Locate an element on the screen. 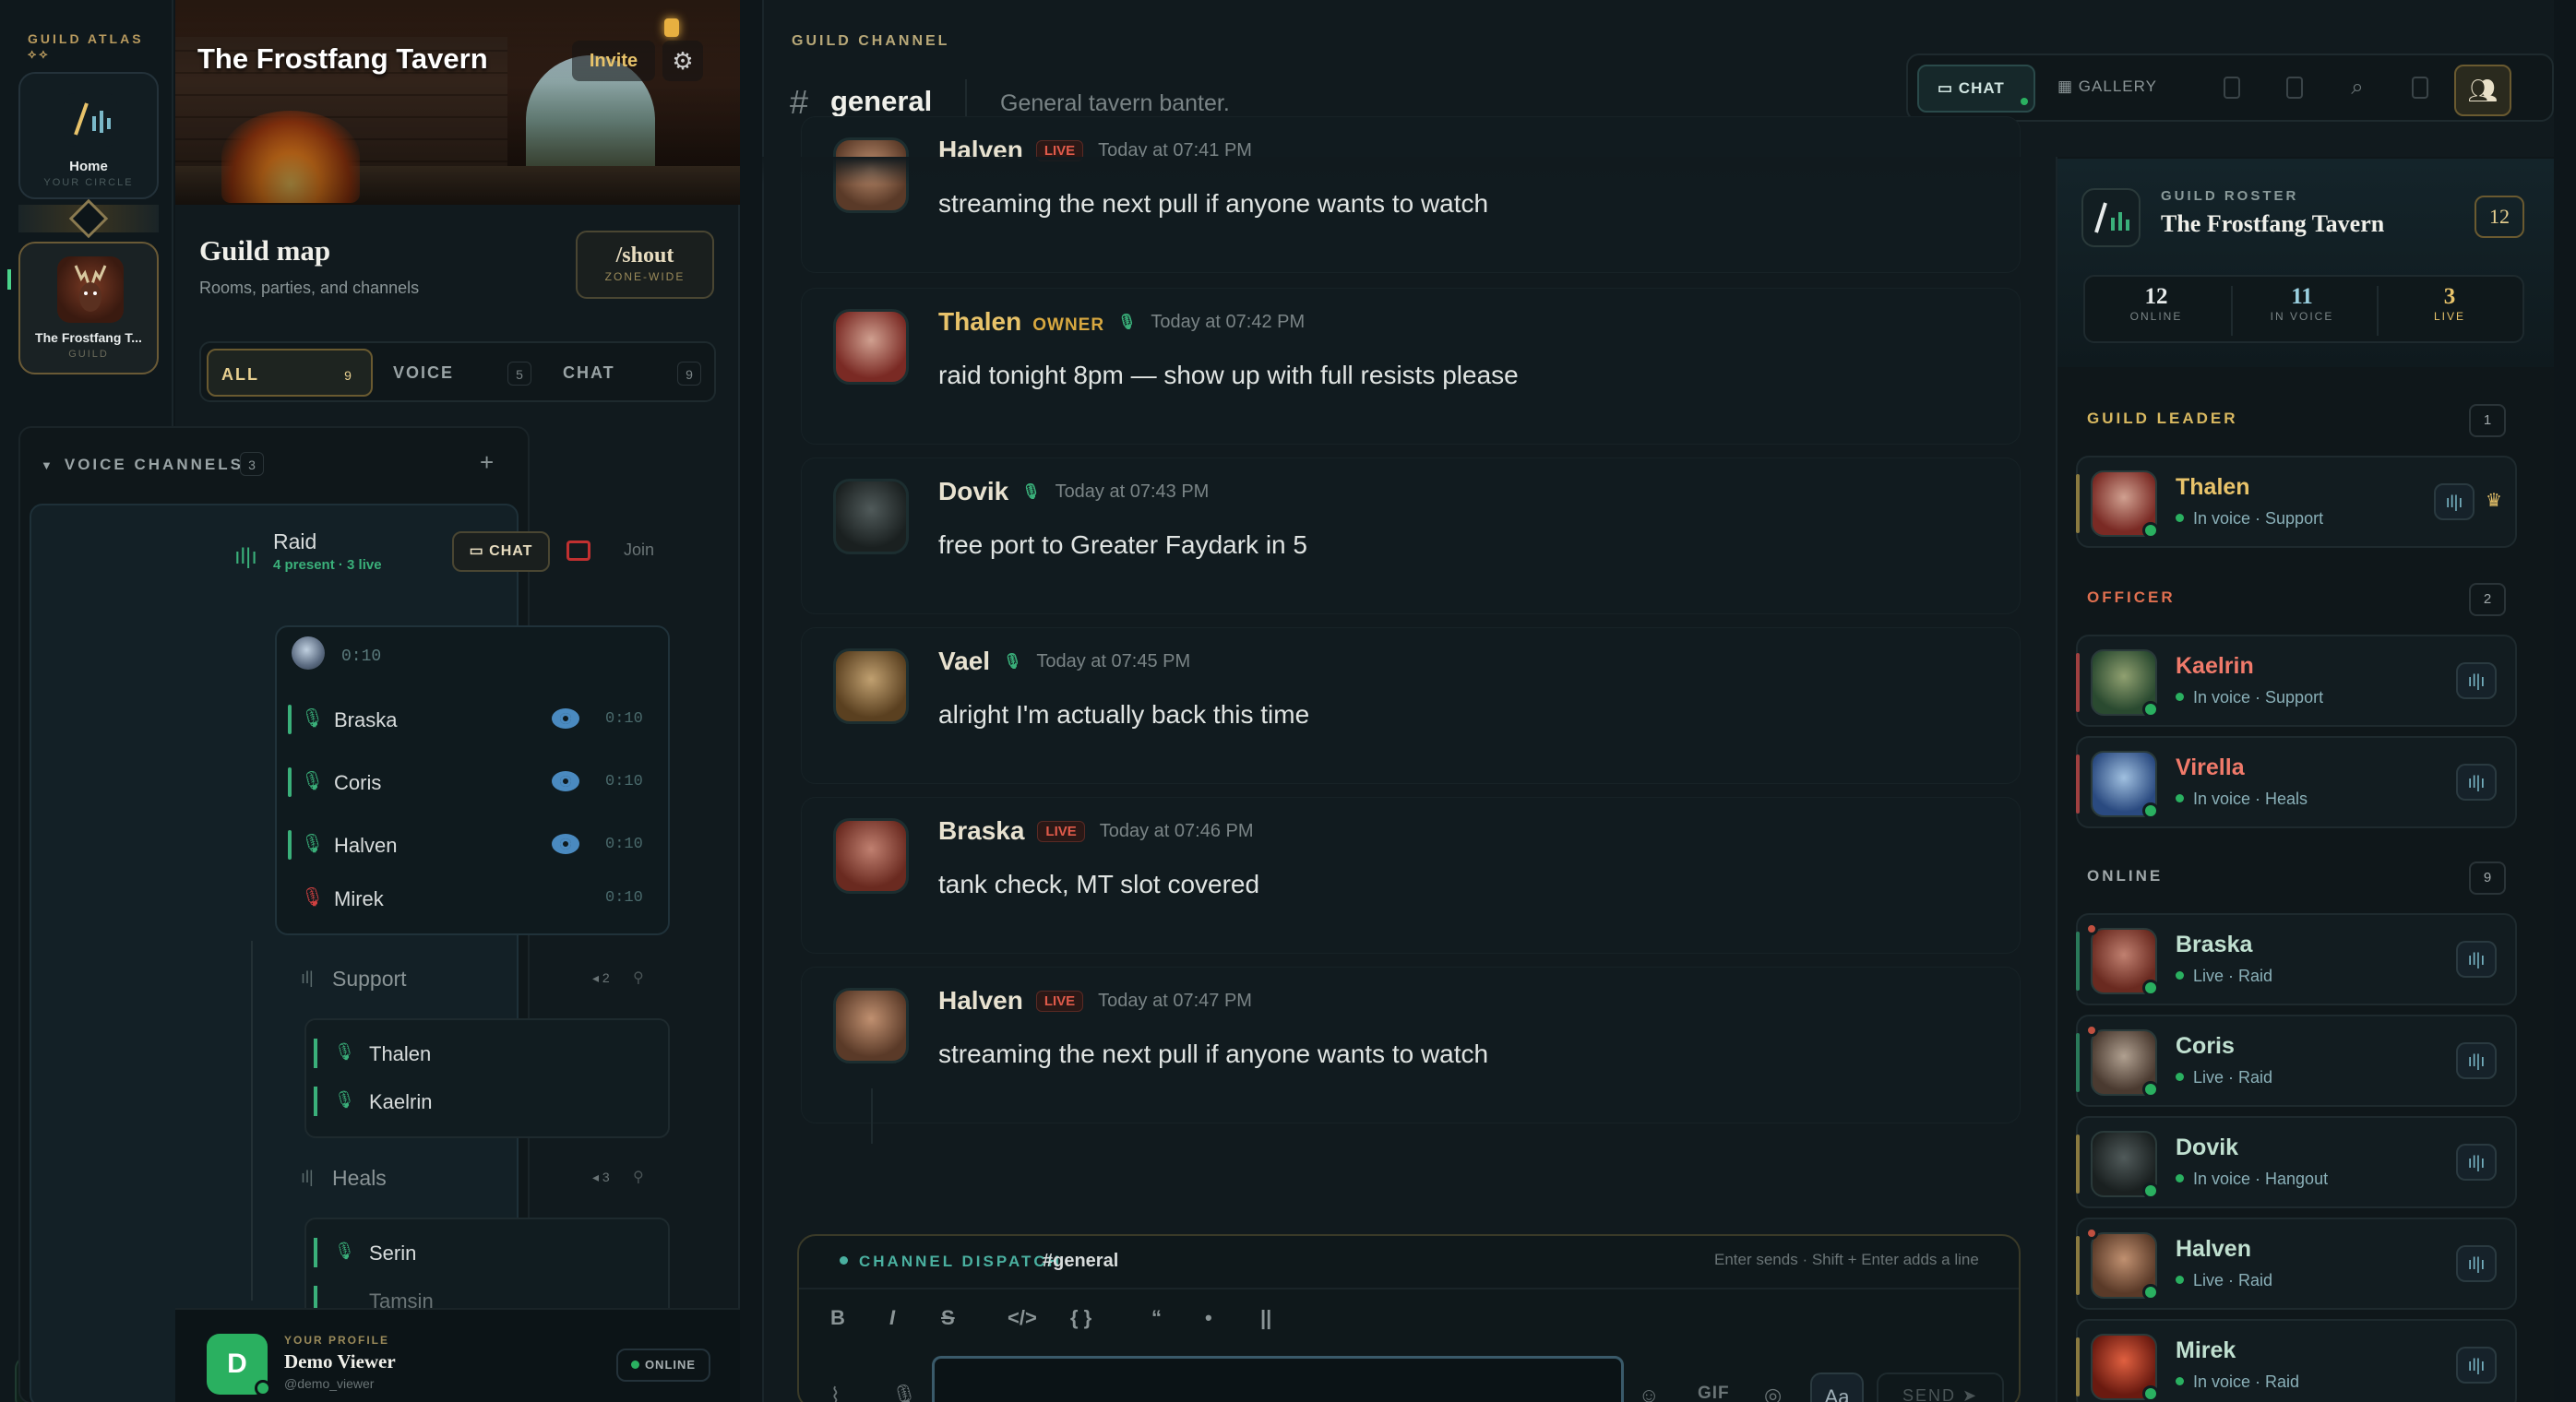 The width and height of the screenshot is (2576, 1402). roster-member: Kaelrin In voice · Support ıl|ı is located at coordinates (2296, 681).